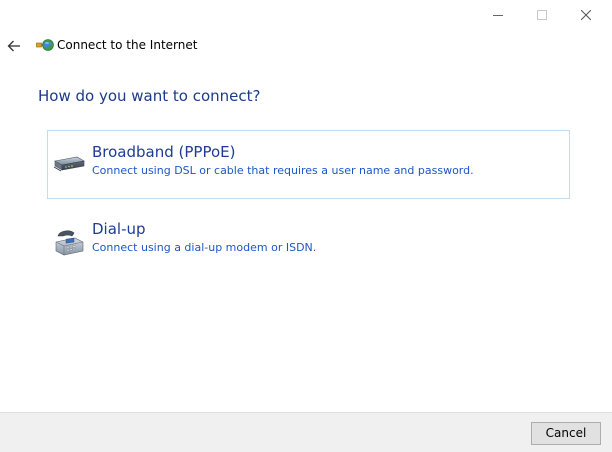 This screenshot has height=452, width=612. What do you see at coordinates (119, 229) in the screenshot?
I see `option-dialup-title: Dial-up` at bounding box center [119, 229].